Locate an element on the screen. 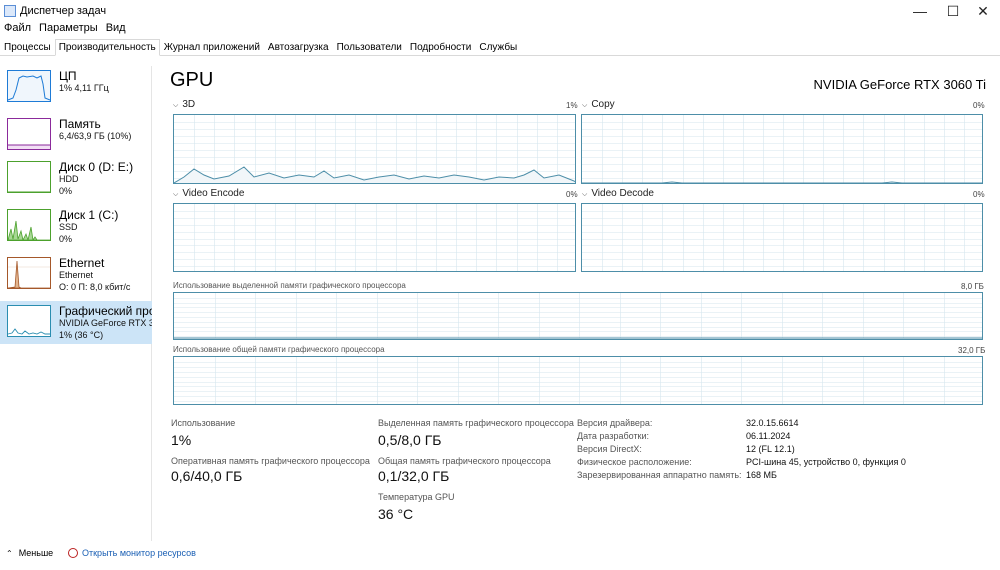 The height and width of the screenshot is (570, 1000). disk1-thumbnail is located at coordinates (29, 225).